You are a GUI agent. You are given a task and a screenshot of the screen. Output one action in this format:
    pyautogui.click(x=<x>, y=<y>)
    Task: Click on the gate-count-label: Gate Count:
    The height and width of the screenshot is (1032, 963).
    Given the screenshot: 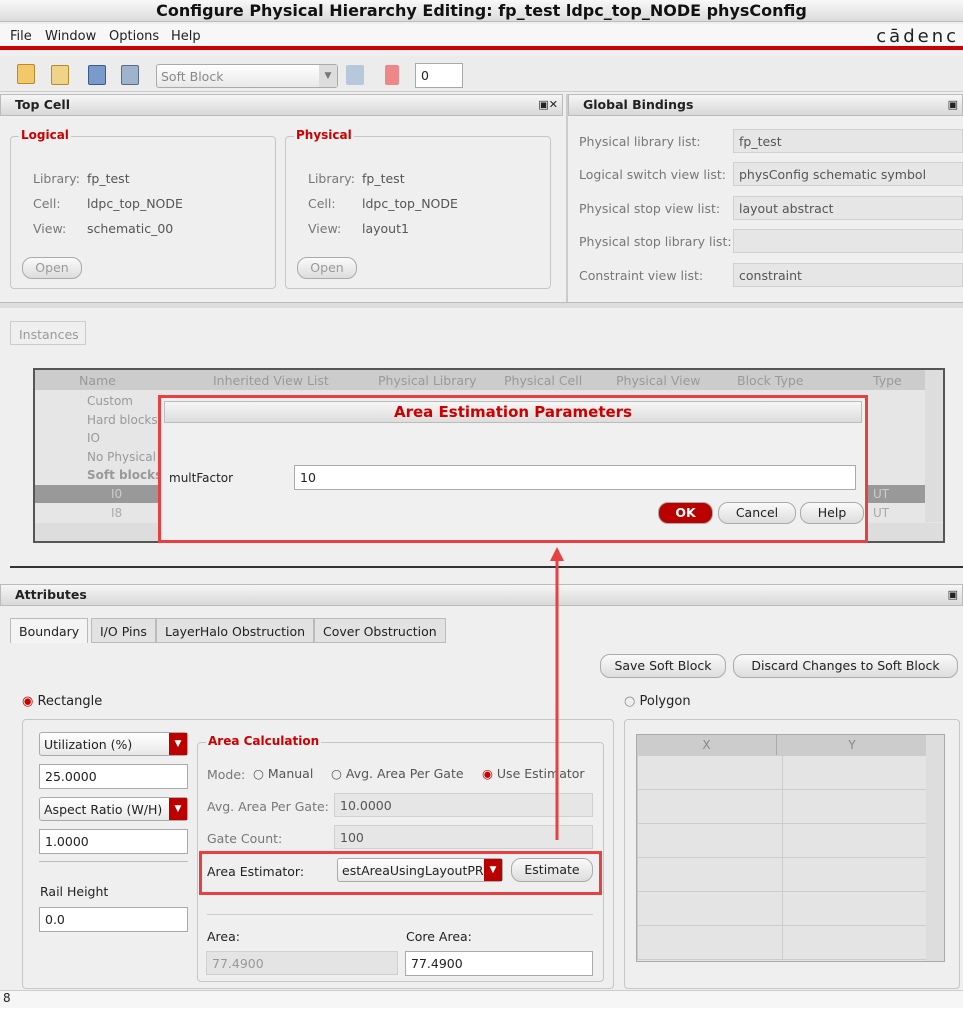 What is the action you would take?
    pyautogui.click(x=245, y=838)
    